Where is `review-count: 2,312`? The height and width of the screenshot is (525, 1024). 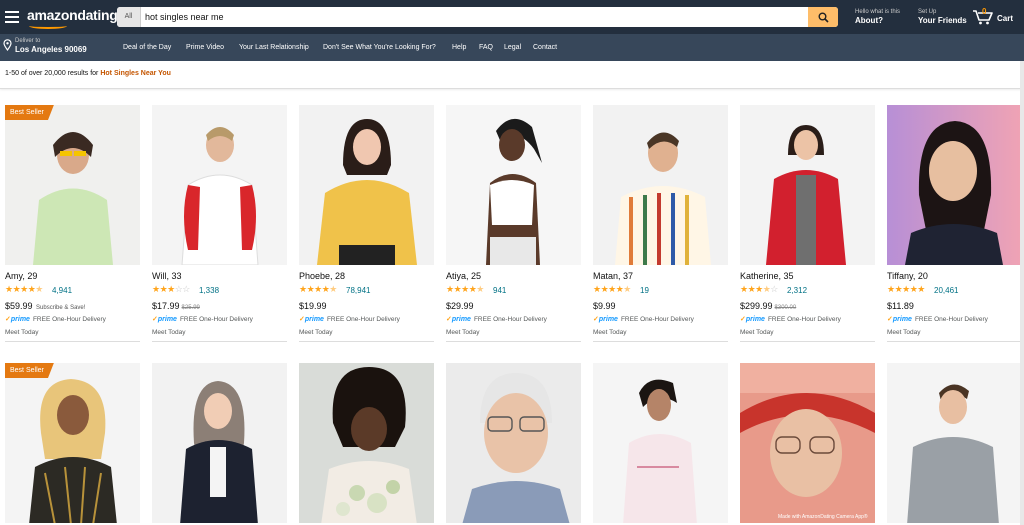 review-count: 2,312 is located at coordinates (797, 290).